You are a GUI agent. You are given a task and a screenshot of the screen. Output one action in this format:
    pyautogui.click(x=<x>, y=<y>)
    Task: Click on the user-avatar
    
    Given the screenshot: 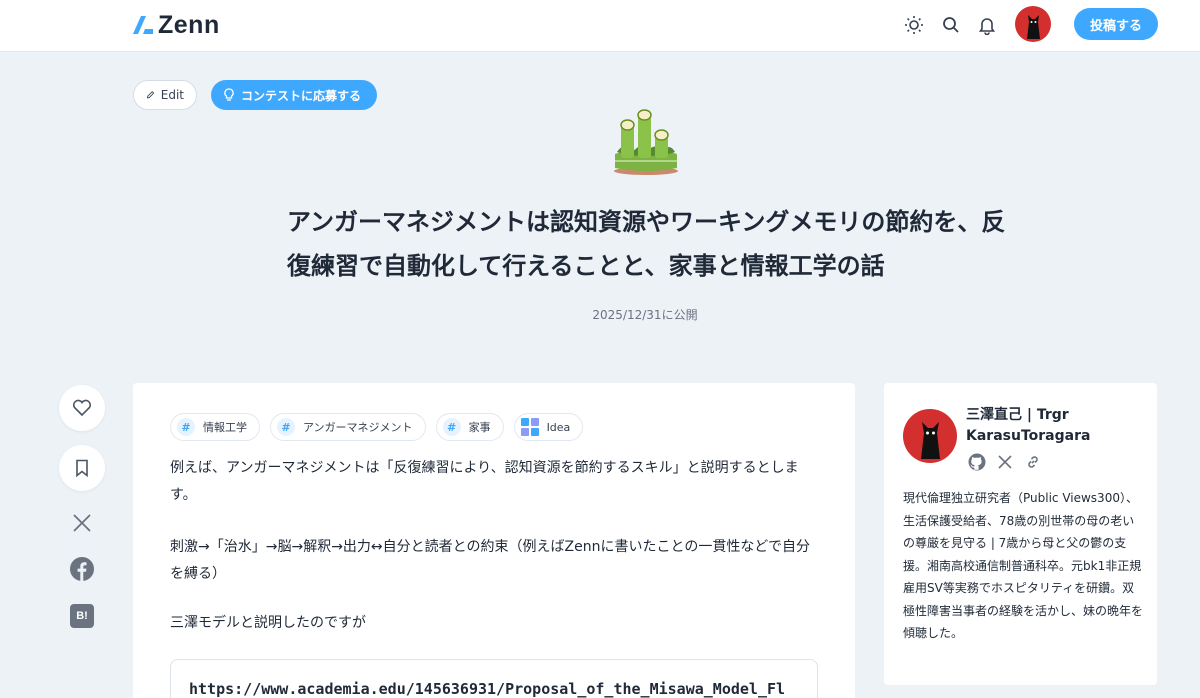 What is the action you would take?
    pyautogui.click(x=1033, y=24)
    